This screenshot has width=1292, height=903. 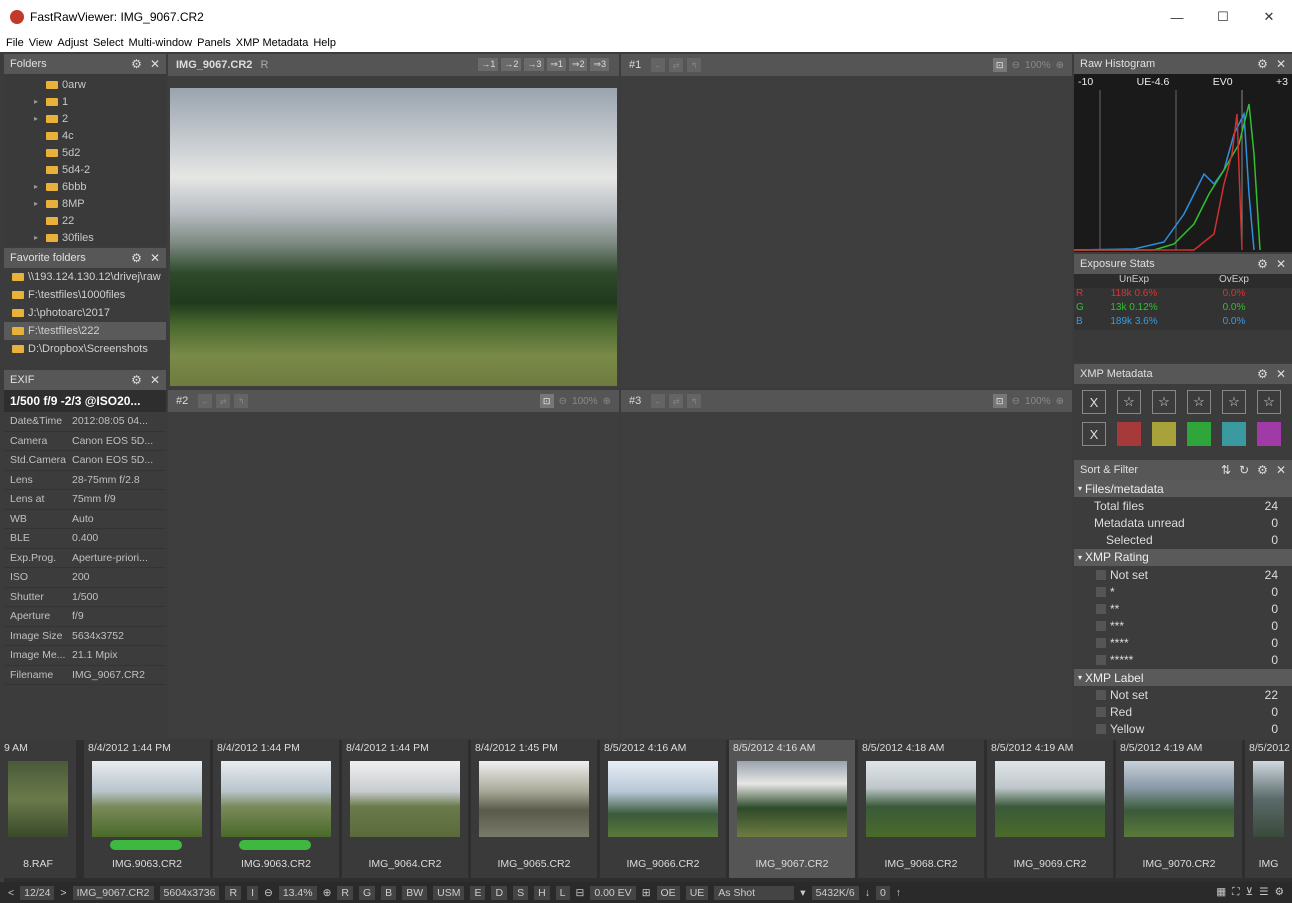 I want to click on filter-item: Not set 24, so click(x=1183, y=574).